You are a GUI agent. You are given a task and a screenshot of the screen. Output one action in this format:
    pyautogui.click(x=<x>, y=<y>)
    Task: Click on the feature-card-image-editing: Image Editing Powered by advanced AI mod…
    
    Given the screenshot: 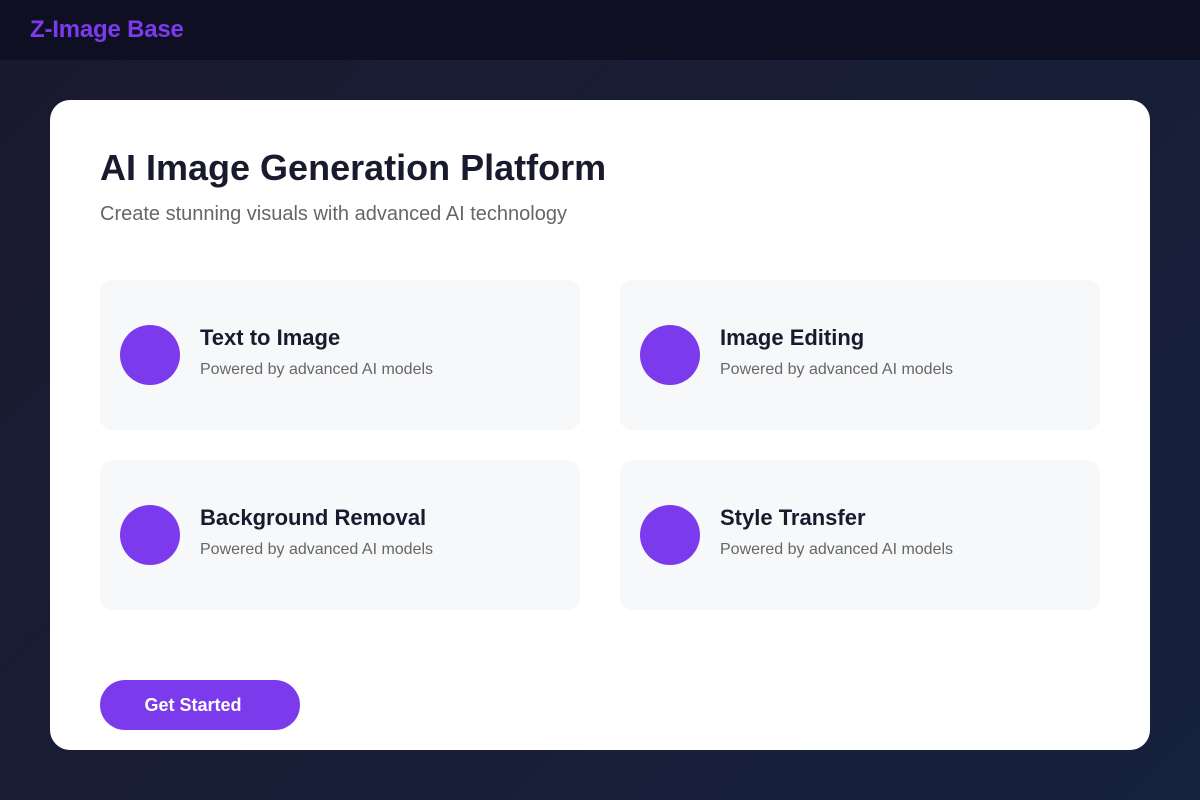 What is the action you would take?
    pyautogui.click(x=860, y=355)
    